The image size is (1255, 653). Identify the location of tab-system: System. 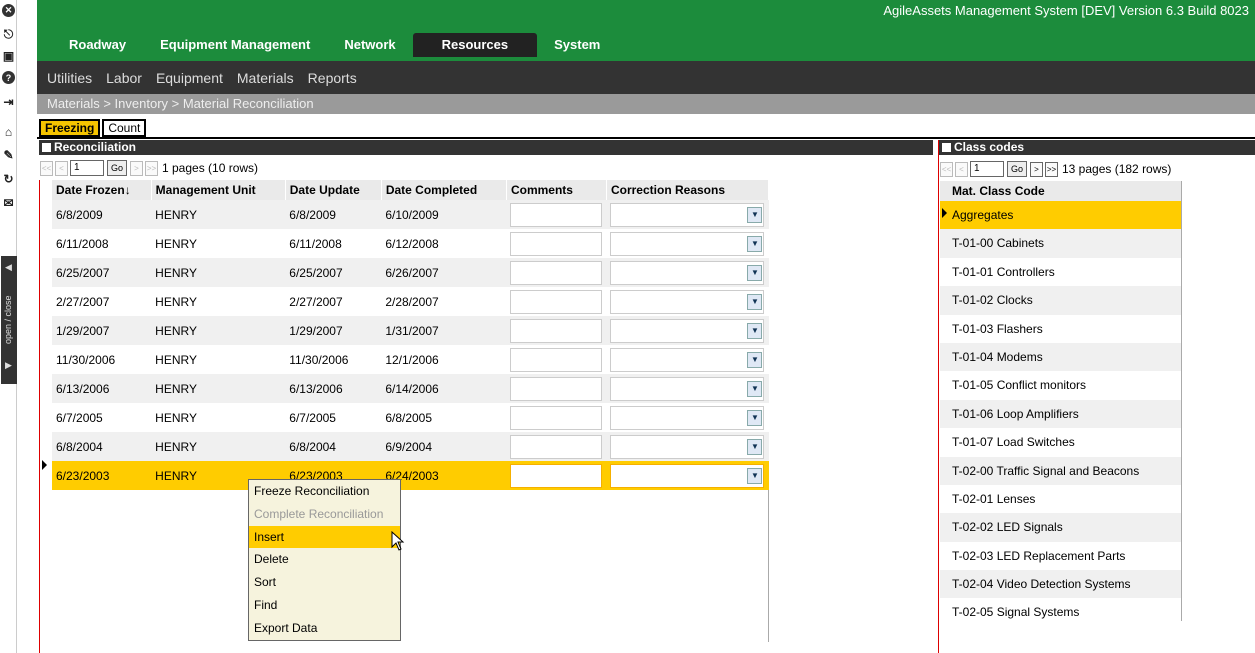
(577, 45).